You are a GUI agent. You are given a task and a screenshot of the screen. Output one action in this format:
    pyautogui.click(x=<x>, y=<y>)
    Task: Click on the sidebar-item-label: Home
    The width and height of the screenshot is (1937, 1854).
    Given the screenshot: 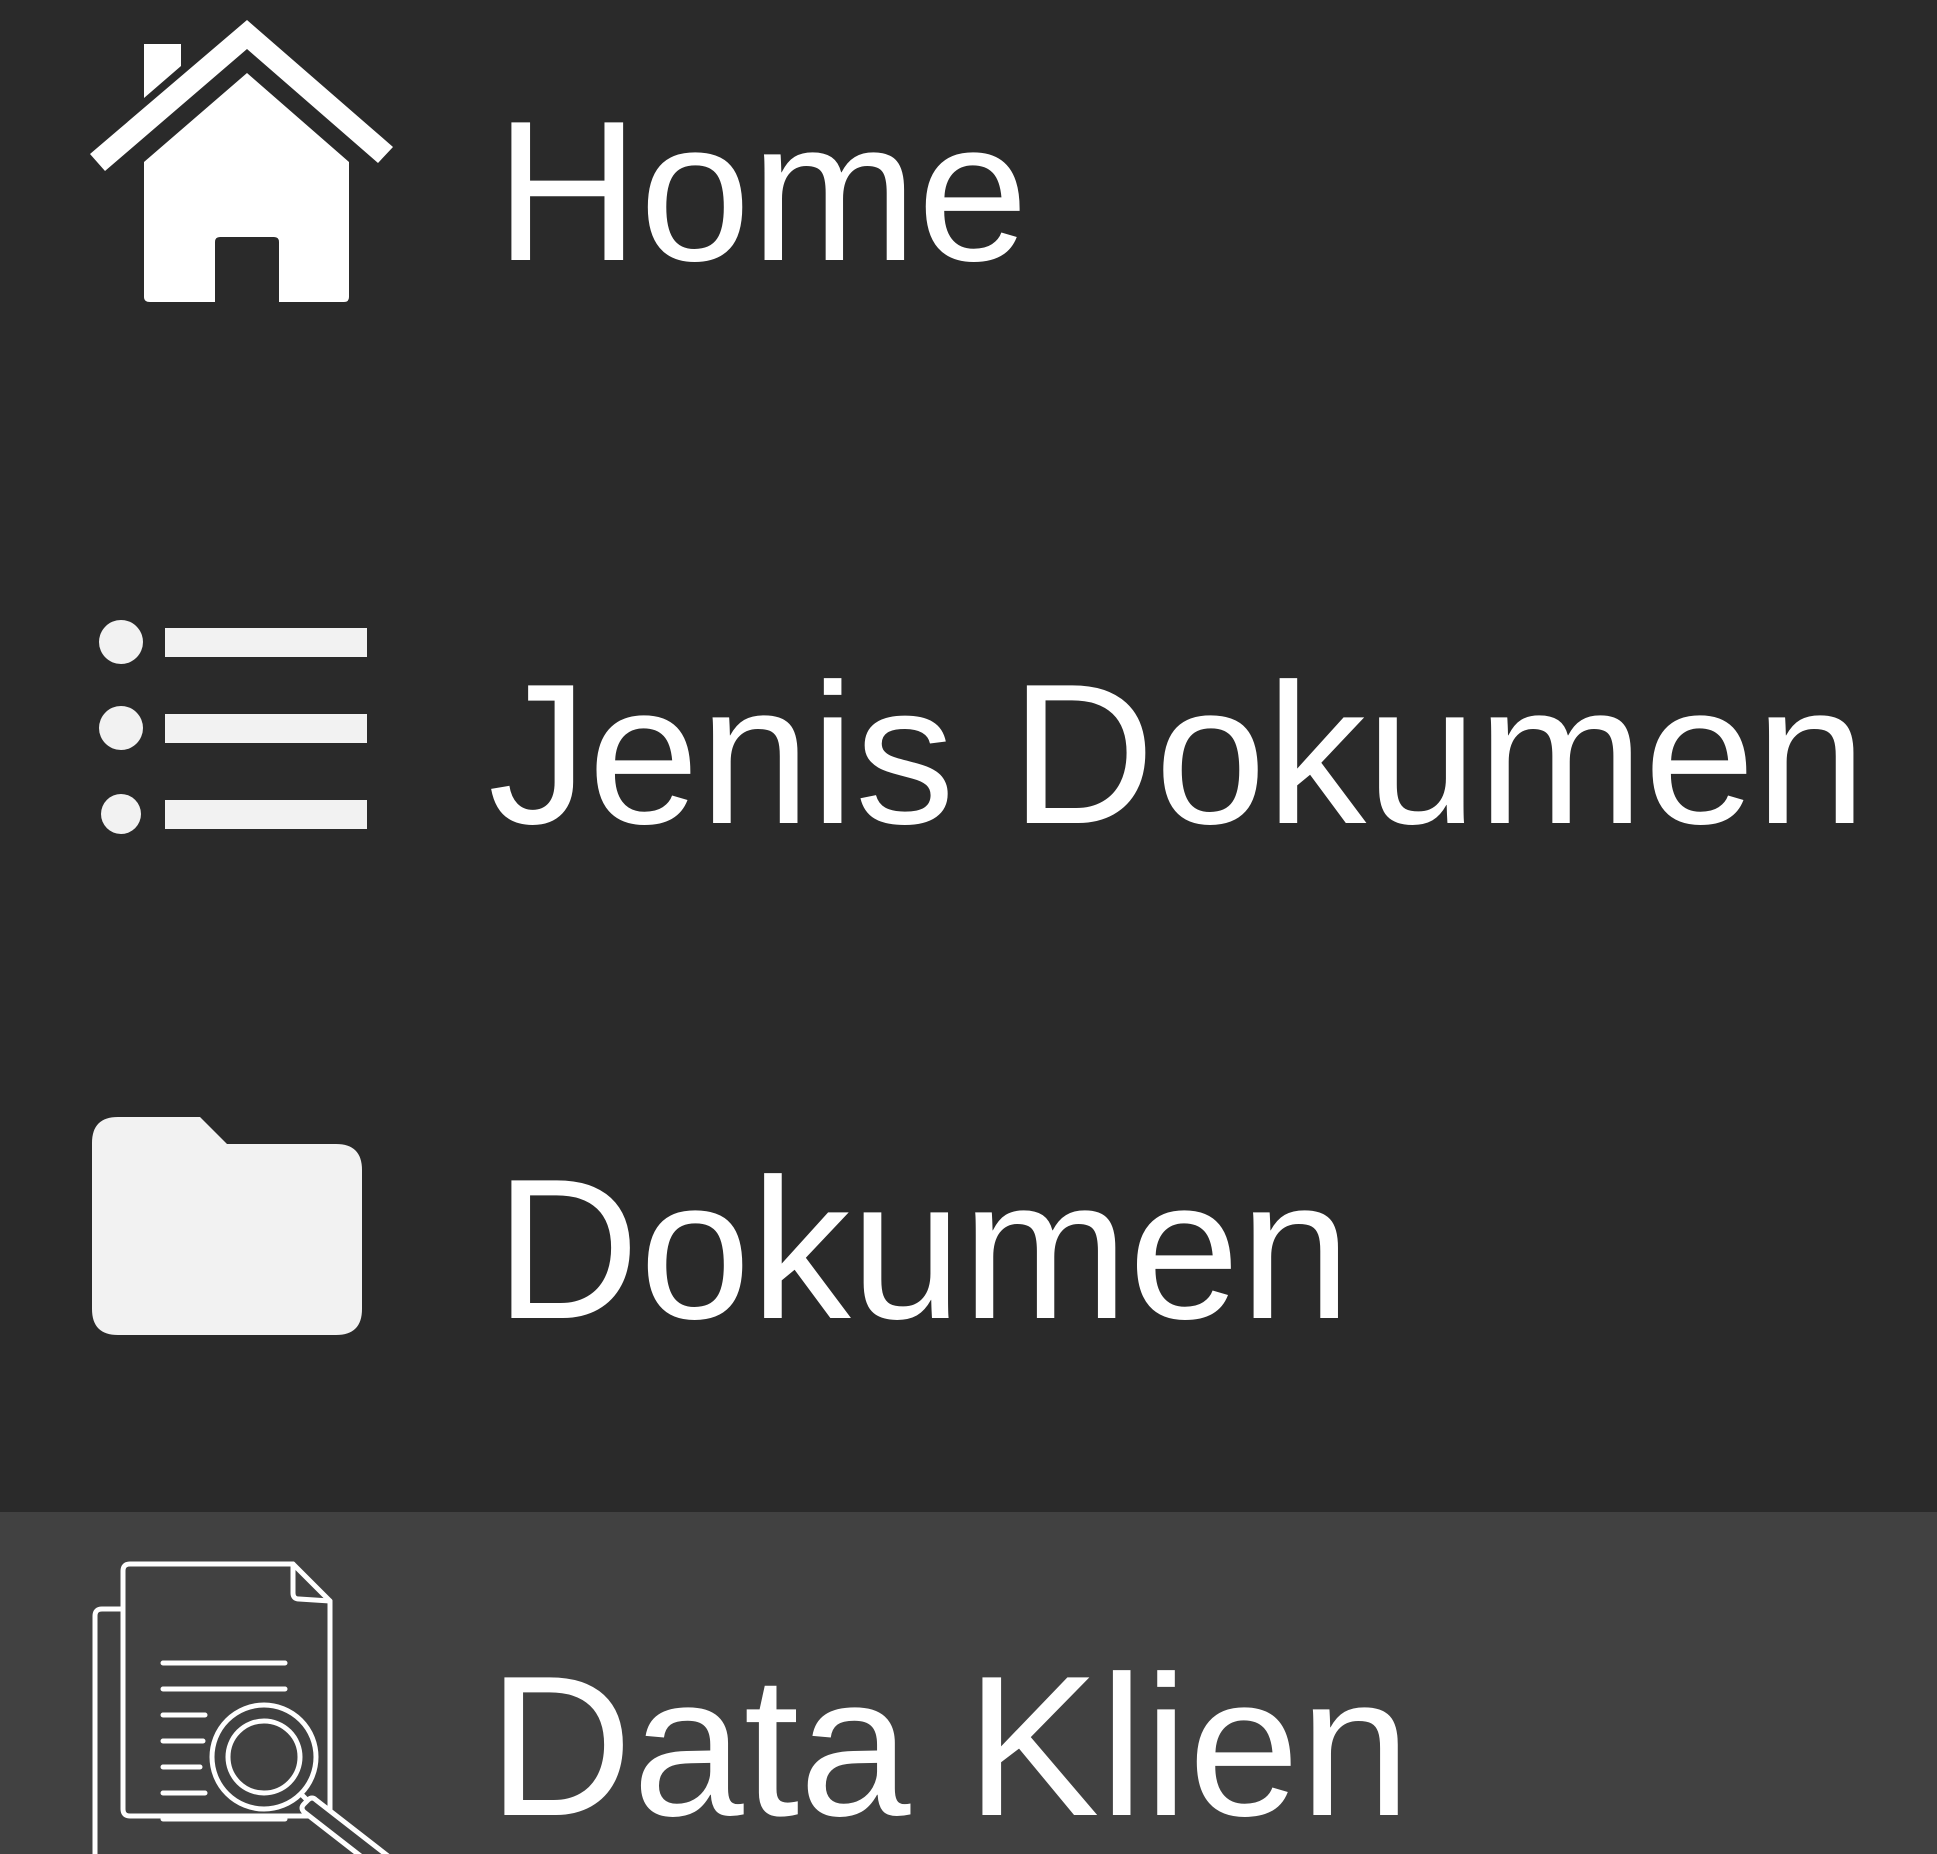 What is the action you would take?
    pyautogui.click(x=762, y=191)
    